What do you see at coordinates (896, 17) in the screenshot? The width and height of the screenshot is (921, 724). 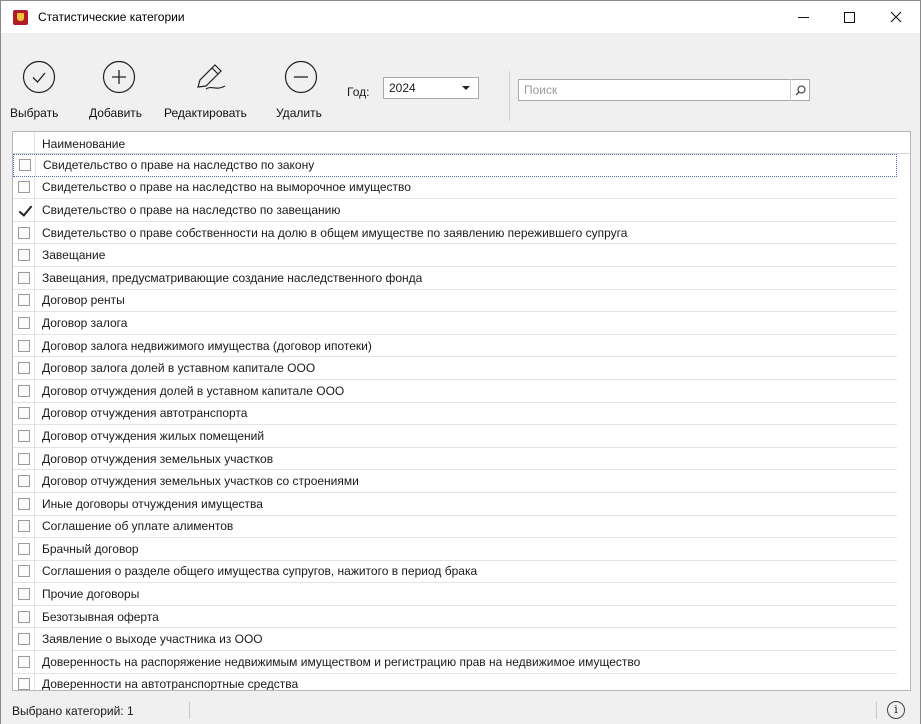 I see `close-button` at bounding box center [896, 17].